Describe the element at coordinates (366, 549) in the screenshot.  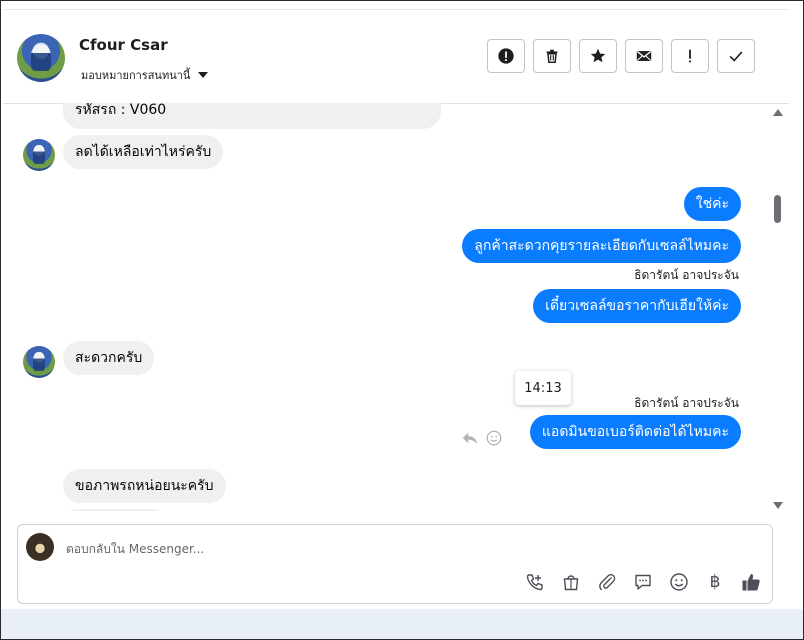
I see `reply-input` at that location.